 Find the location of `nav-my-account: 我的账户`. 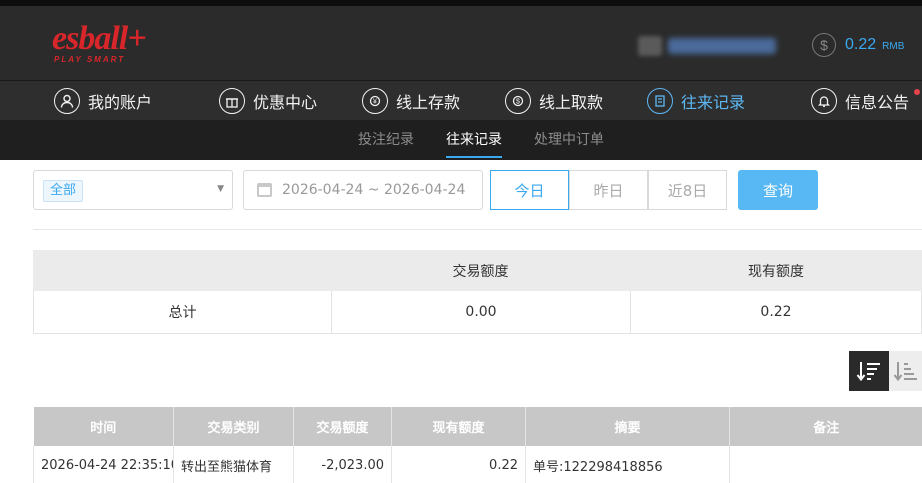

nav-my-account: 我的账户 is located at coordinates (103, 101).